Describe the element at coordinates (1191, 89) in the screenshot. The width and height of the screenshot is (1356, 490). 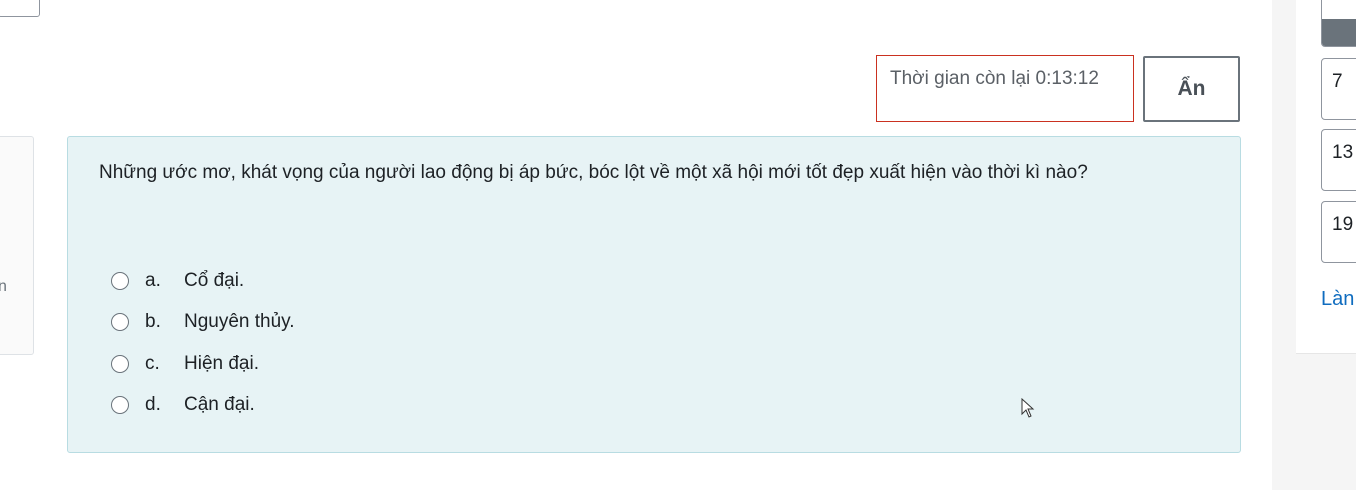
I see `hide-timer-button: Ẩn` at that location.